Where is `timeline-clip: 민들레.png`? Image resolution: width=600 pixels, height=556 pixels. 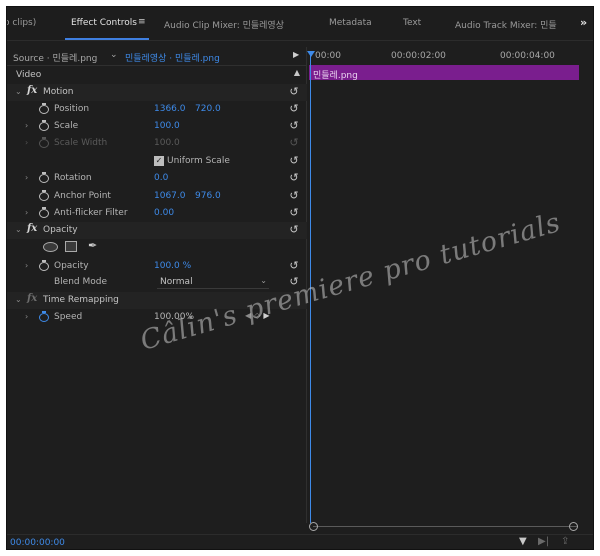 timeline-clip: 민들레.png is located at coordinates (444, 73).